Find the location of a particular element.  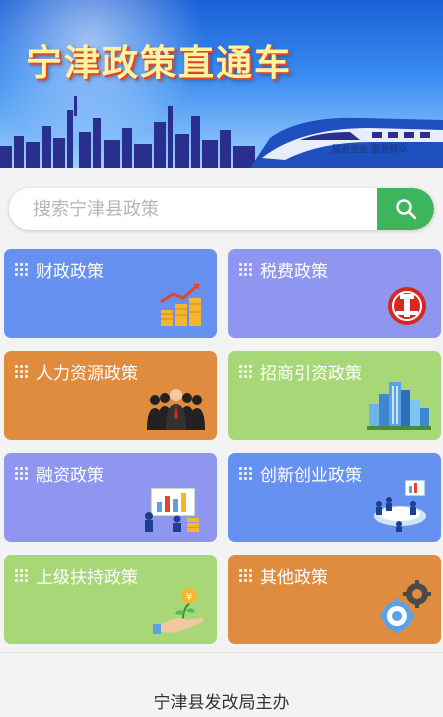

policy-card-label: 上级扶持政策 is located at coordinates (87, 578).